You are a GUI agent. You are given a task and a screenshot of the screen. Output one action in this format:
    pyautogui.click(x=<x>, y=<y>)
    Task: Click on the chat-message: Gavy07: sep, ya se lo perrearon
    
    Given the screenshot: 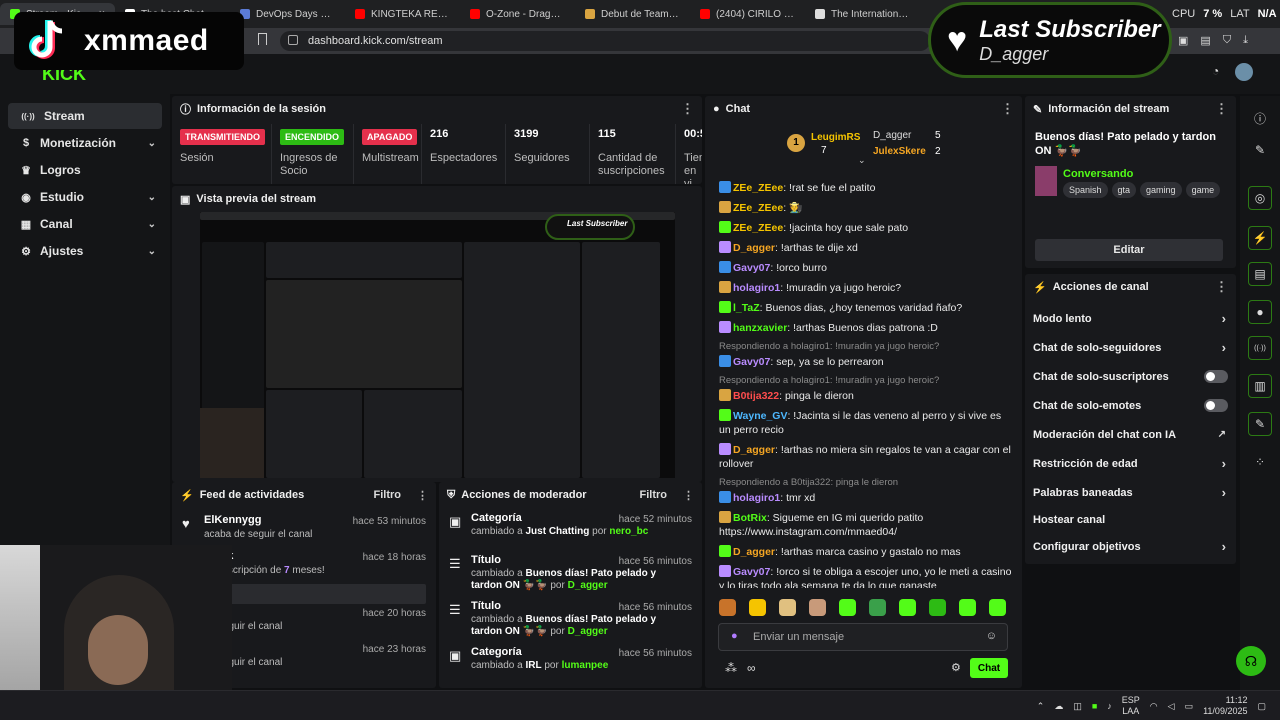 What is the action you would take?
    pyautogui.click(x=867, y=362)
    